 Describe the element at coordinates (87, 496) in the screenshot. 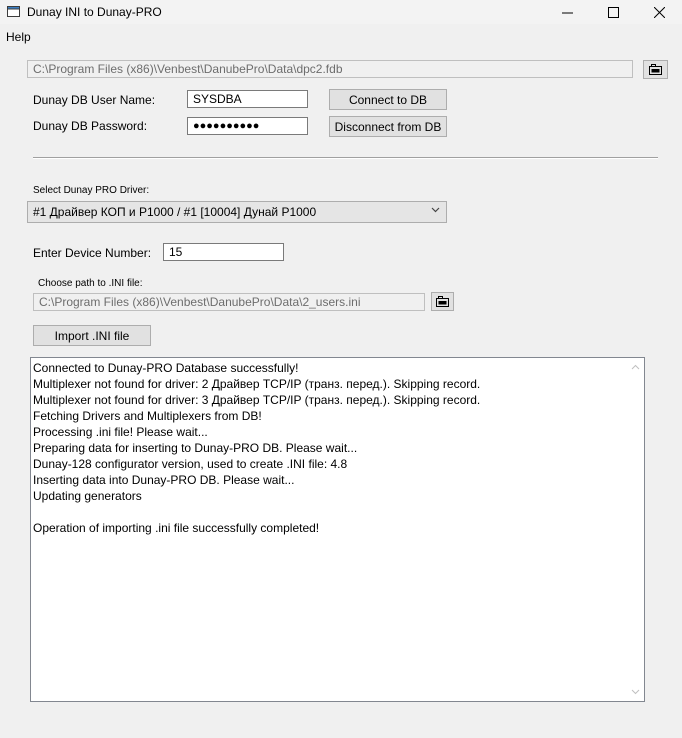

I see `log-line: Updating generators` at that location.